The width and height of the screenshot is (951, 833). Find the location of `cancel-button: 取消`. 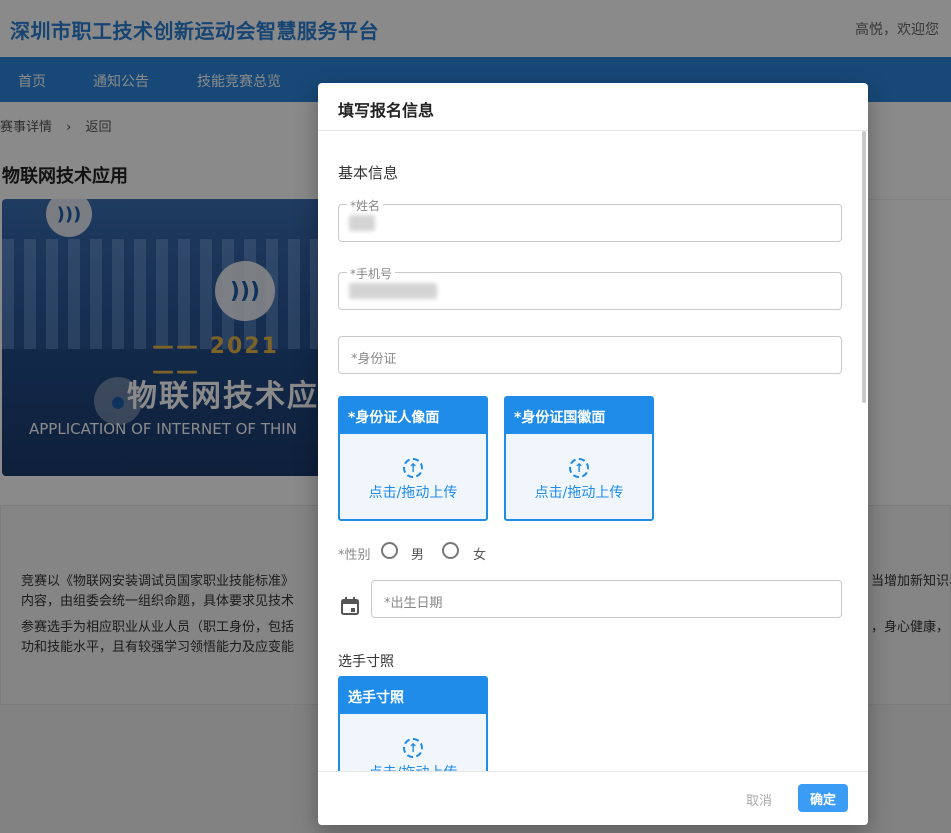

cancel-button: 取消 is located at coordinates (759, 799).